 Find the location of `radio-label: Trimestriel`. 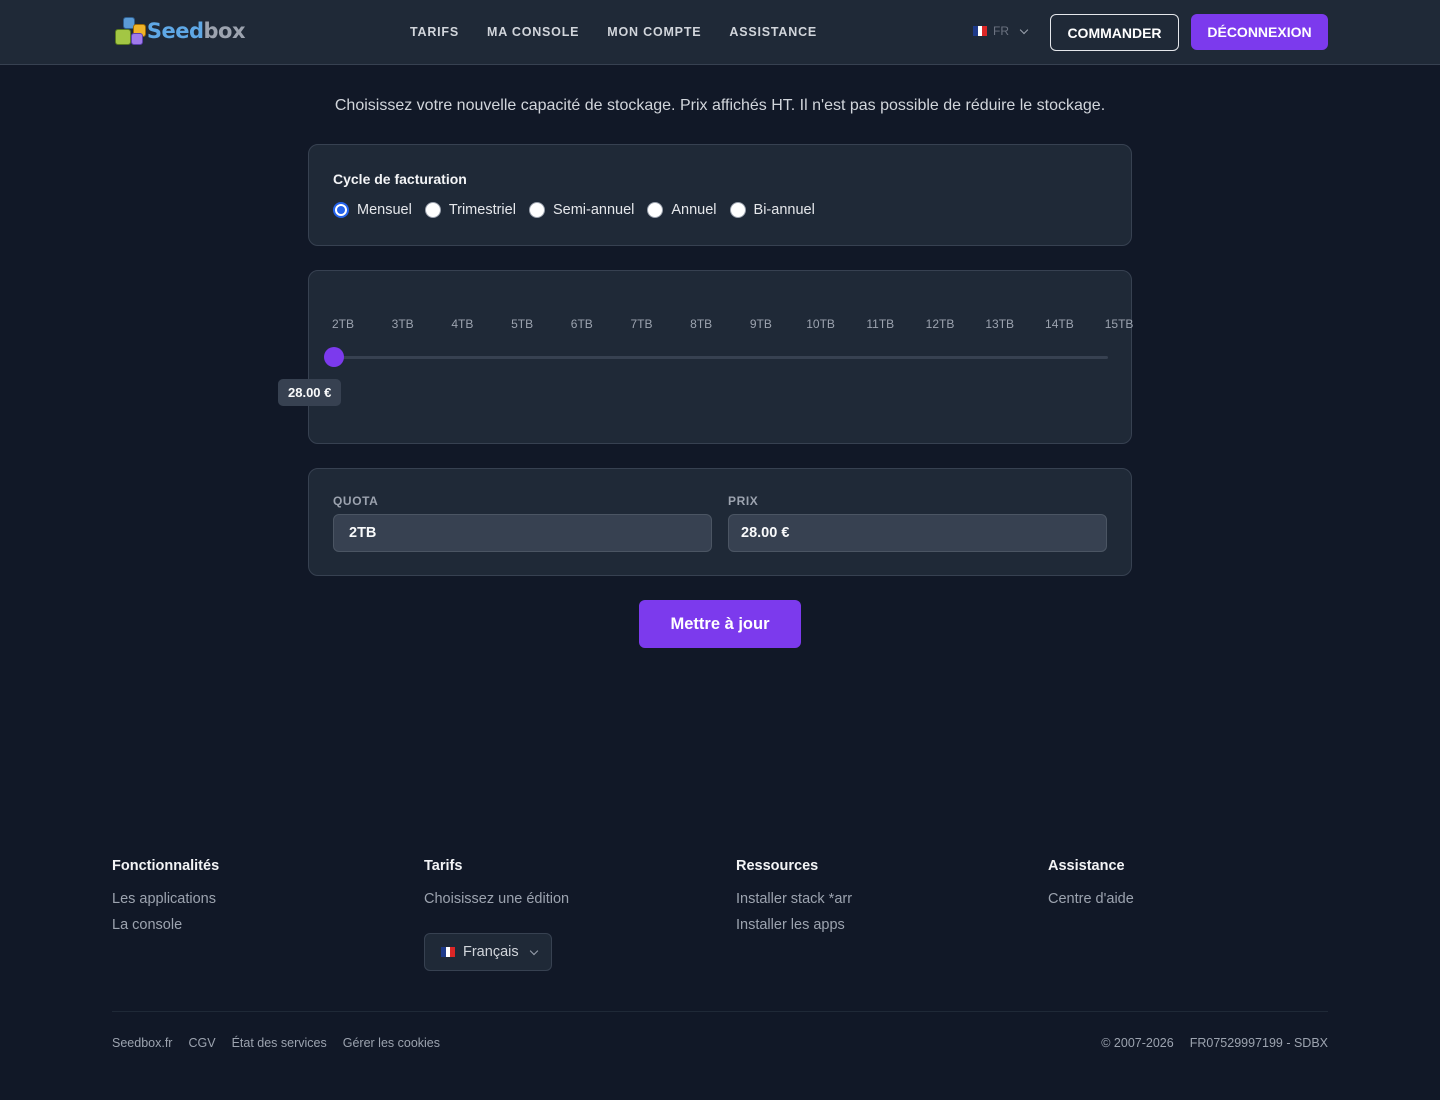

radio-label: Trimestriel is located at coordinates (482, 210).